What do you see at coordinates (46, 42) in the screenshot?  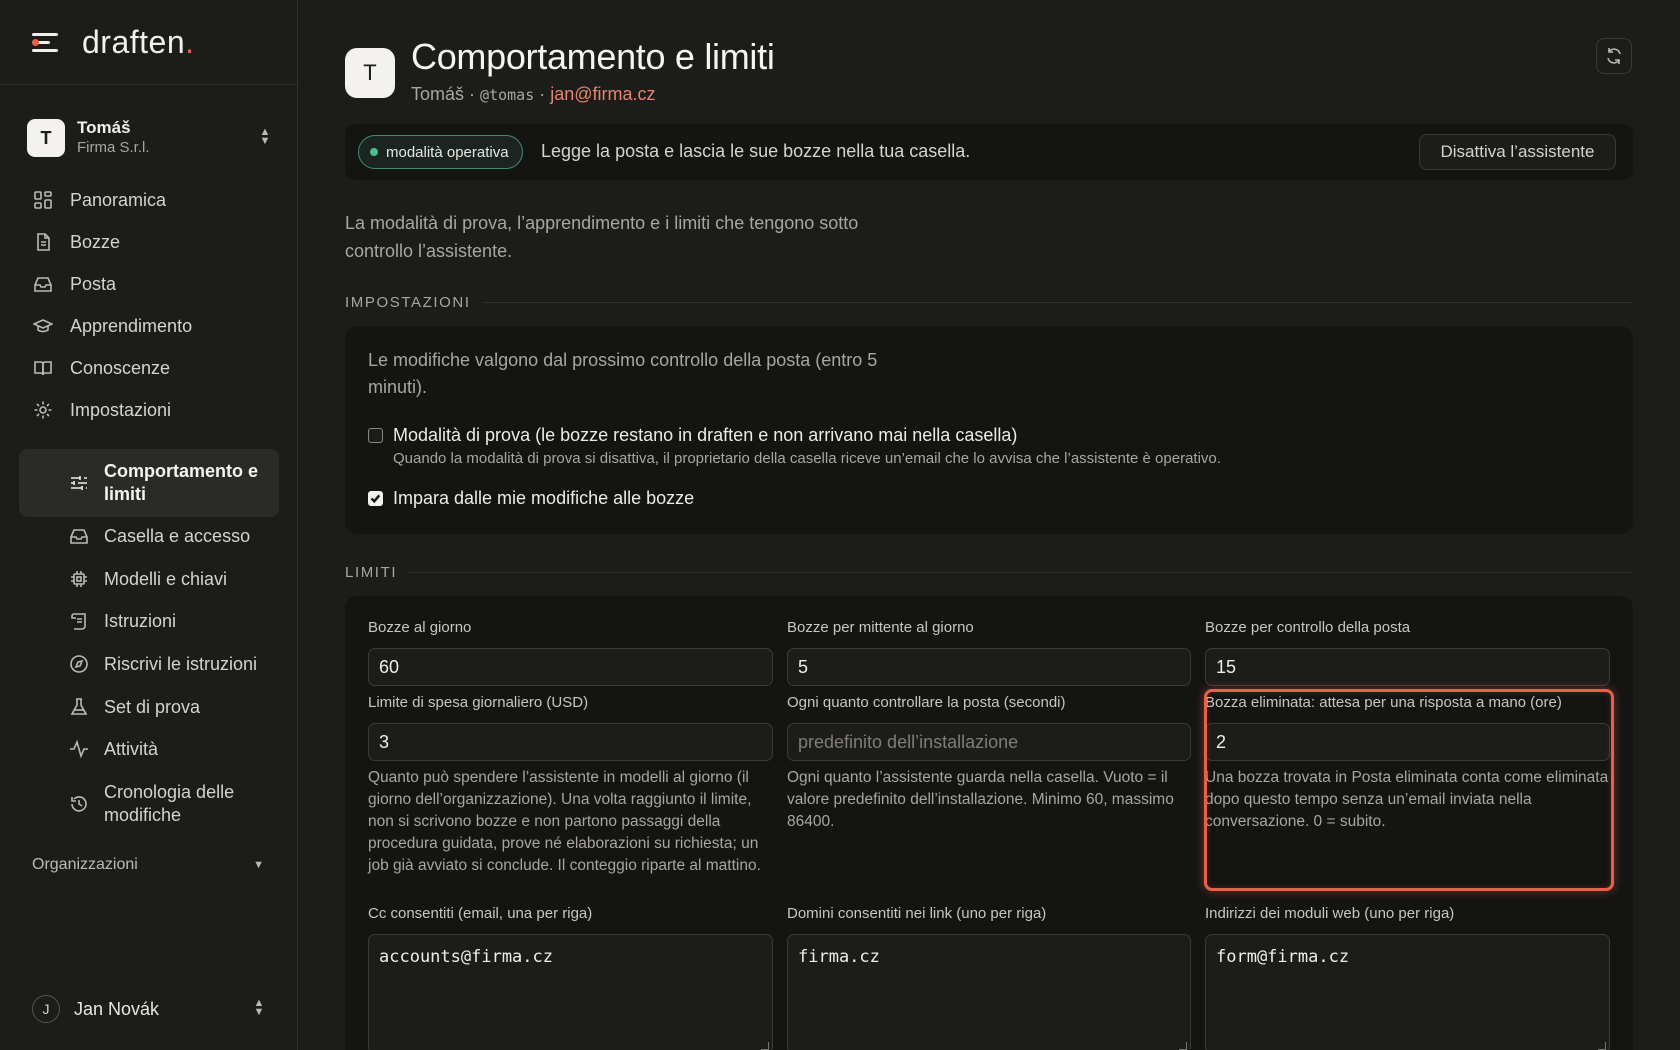 I see `menu-icon` at bounding box center [46, 42].